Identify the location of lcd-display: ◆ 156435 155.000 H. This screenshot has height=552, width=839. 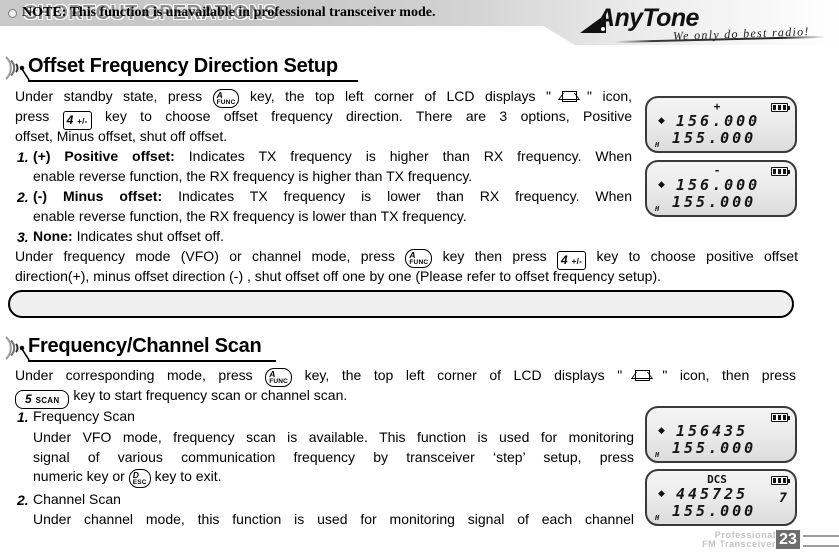
(721, 434).